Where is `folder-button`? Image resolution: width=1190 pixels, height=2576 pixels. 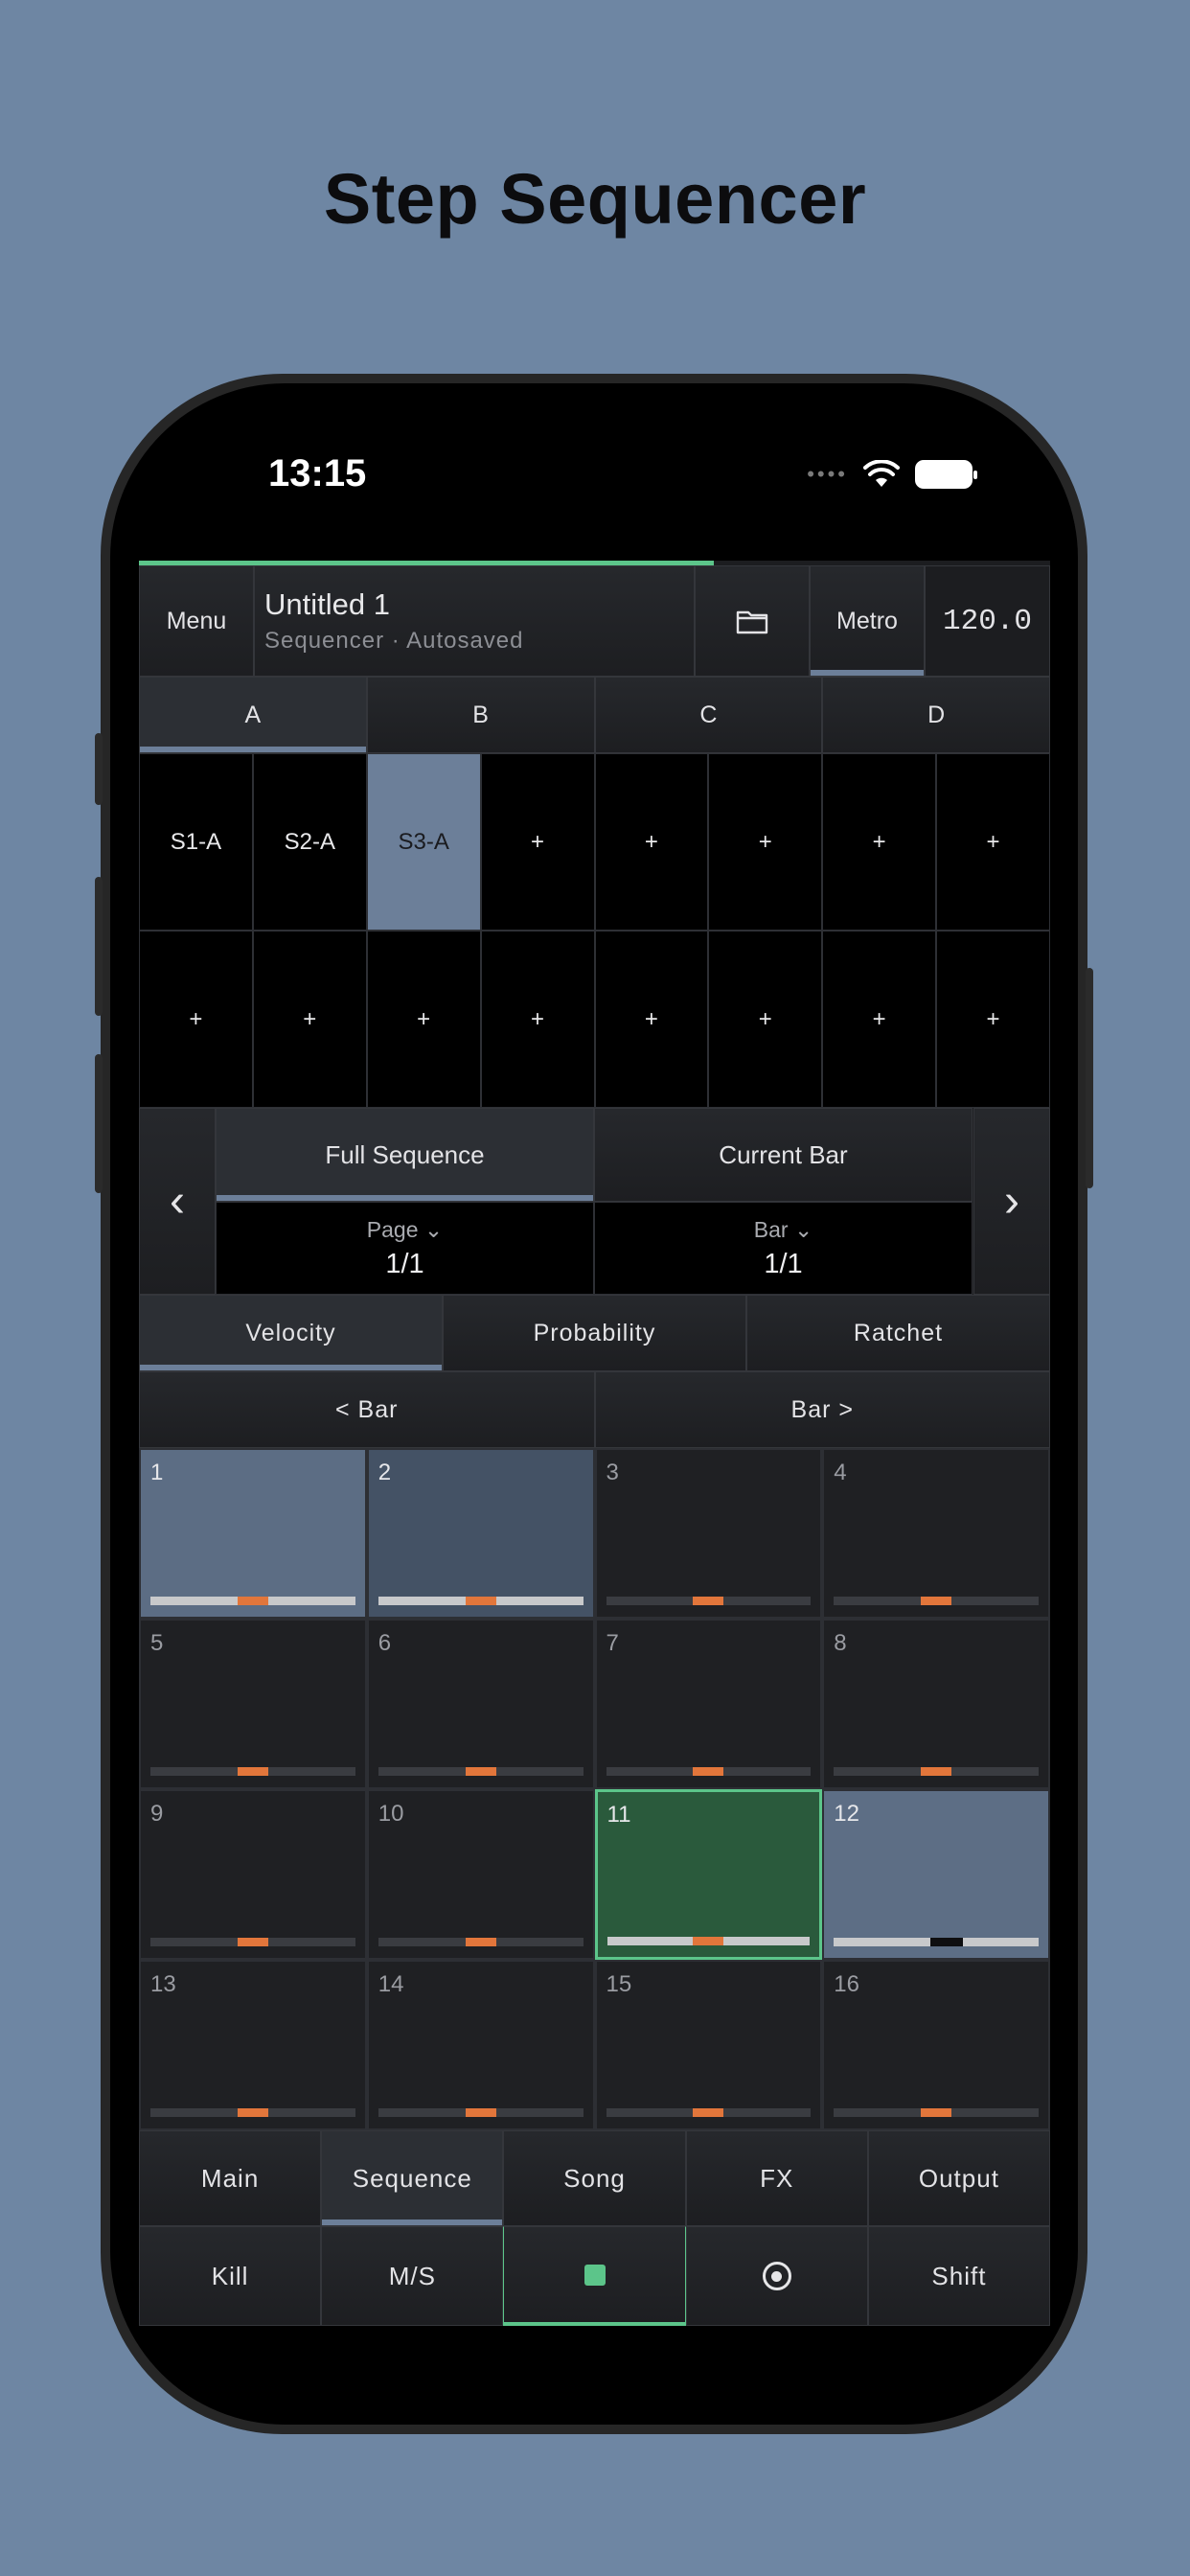 folder-button is located at coordinates (753, 621).